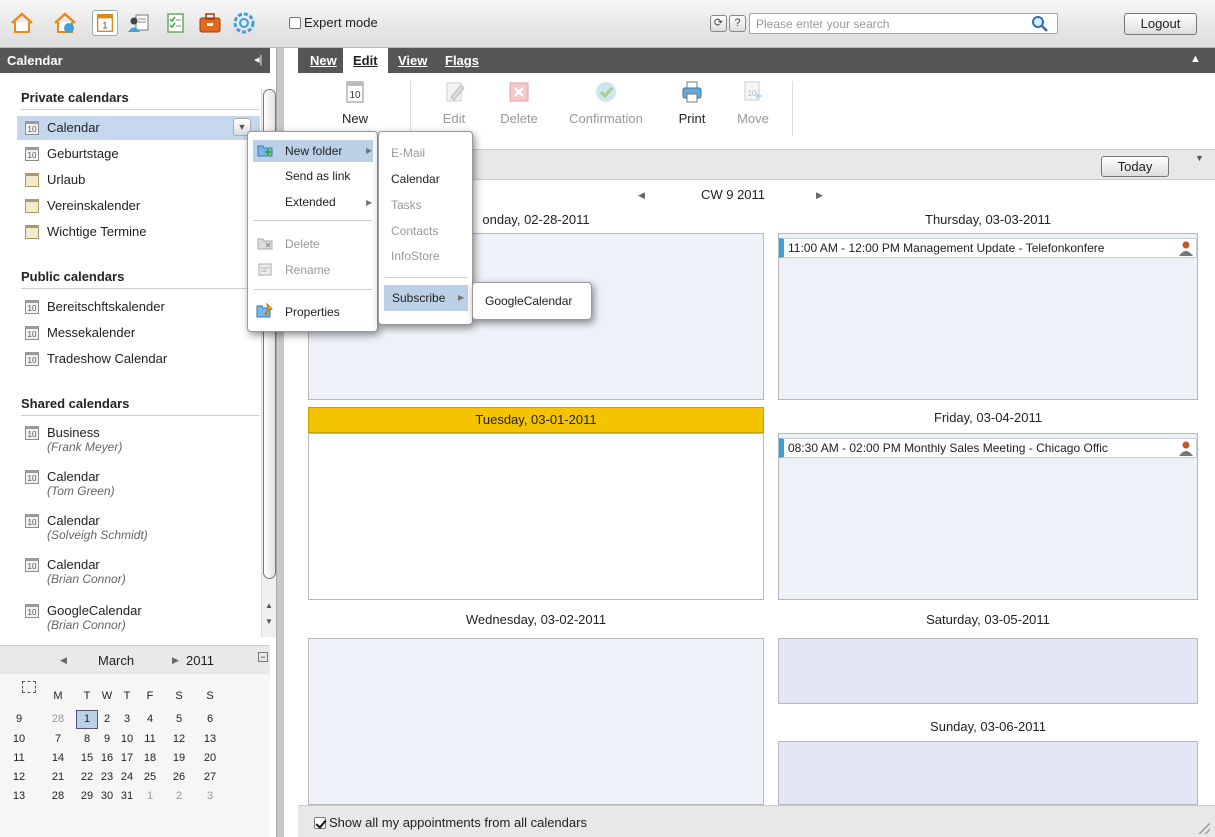 This screenshot has width=1215, height=837. What do you see at coordinates (58, 739) in the screenshot?
I see `mini-calendar-day: 7` at bounding box center [58, 739].